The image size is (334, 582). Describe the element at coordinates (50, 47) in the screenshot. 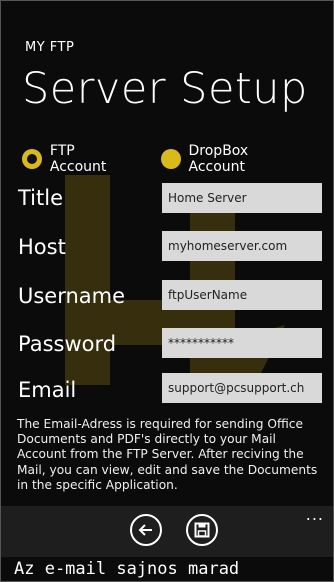

I see `app-title: MY FTP` at that location.